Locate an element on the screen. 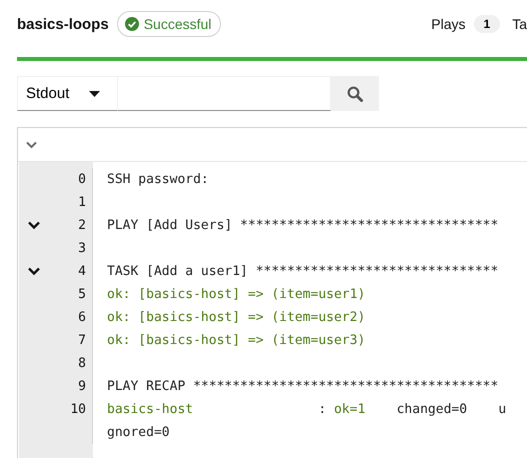  line-number: 7 is located at coordinates (82, 341).